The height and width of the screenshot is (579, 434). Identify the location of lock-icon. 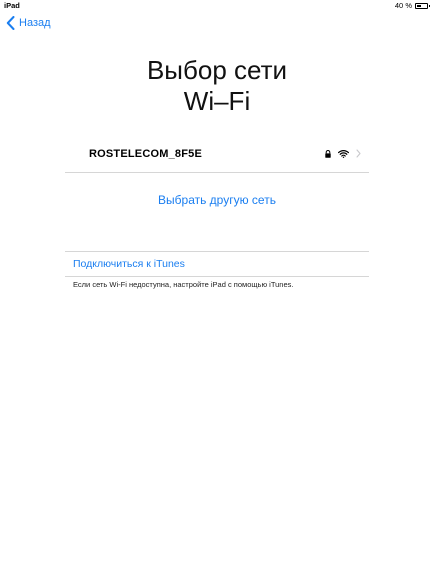
(328, 153).